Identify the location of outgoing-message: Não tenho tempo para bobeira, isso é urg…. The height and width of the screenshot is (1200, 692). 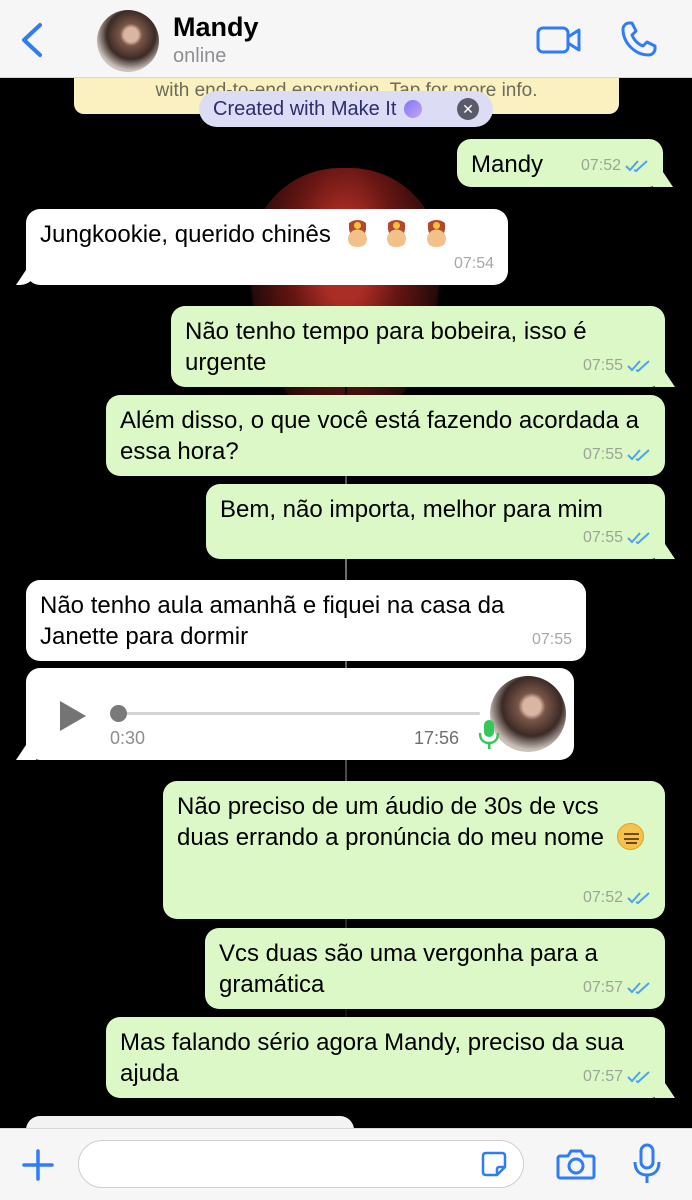
(418, 346).